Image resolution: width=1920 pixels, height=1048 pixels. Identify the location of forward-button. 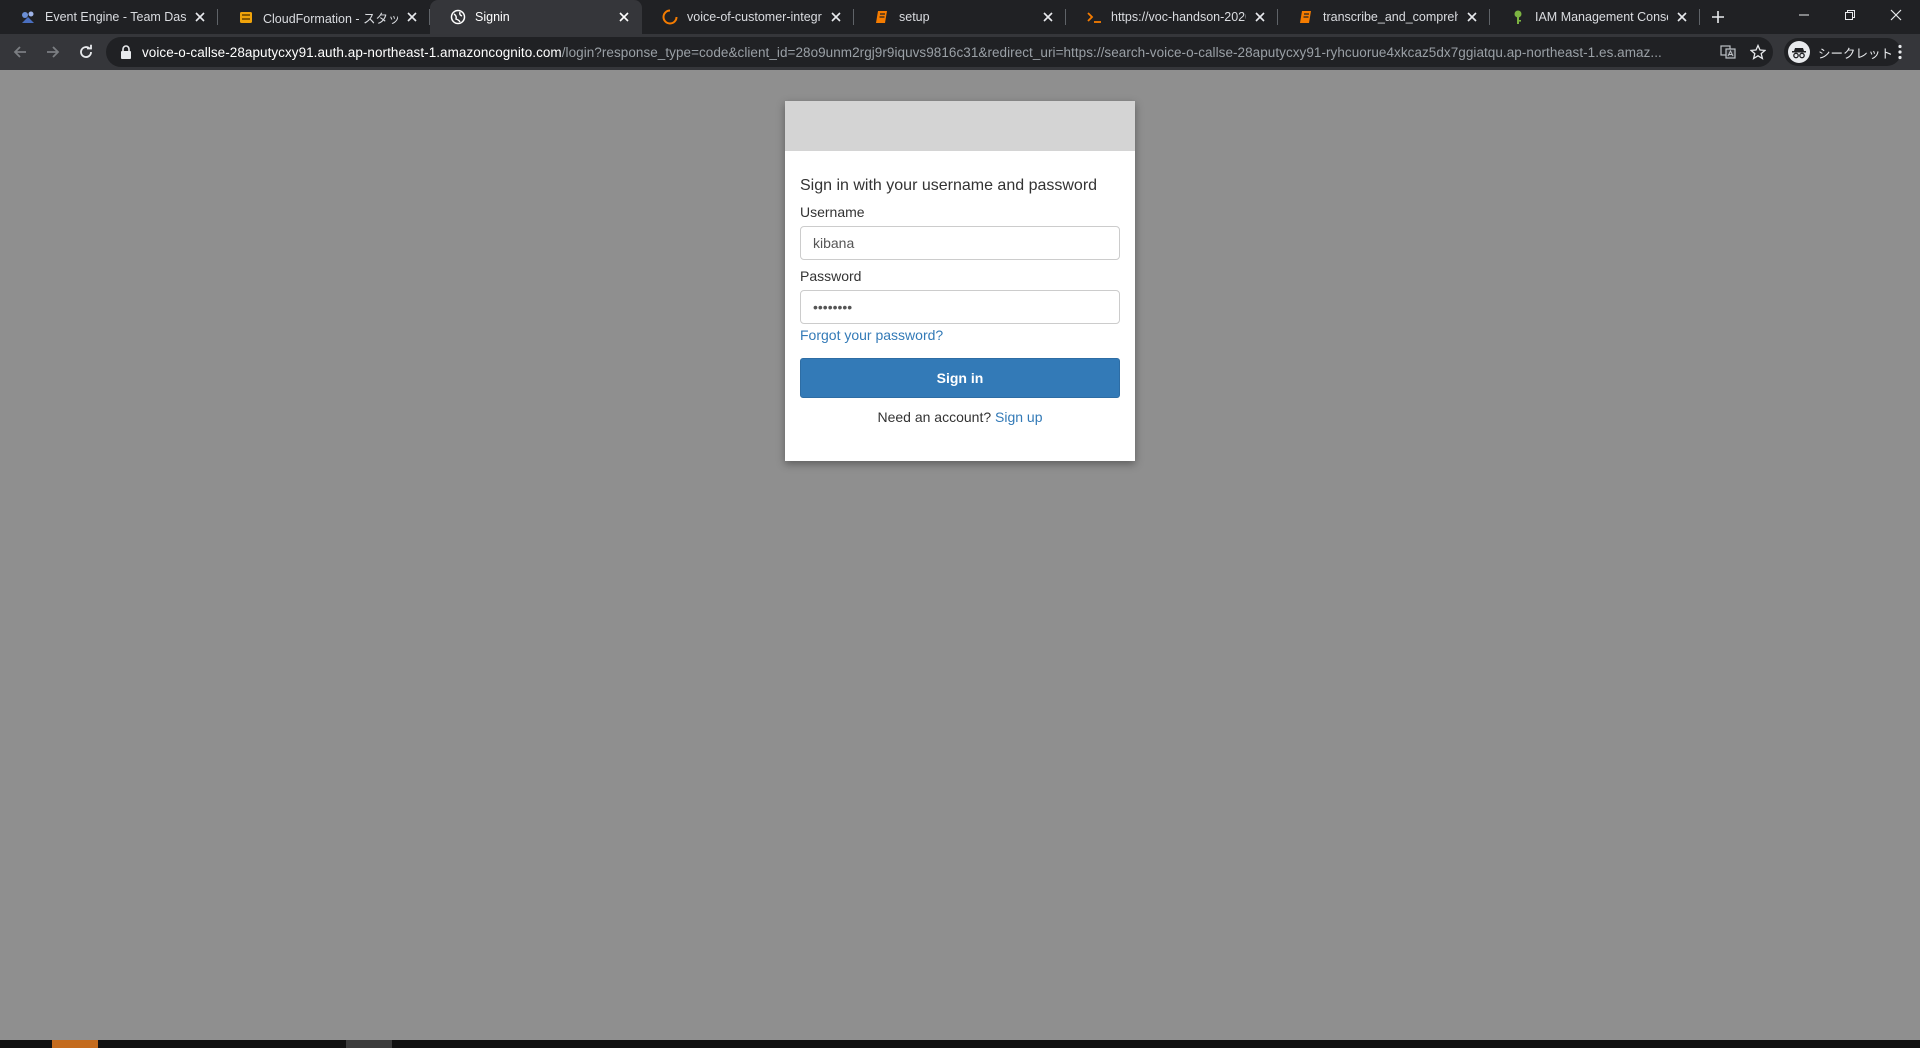
(53, 52).